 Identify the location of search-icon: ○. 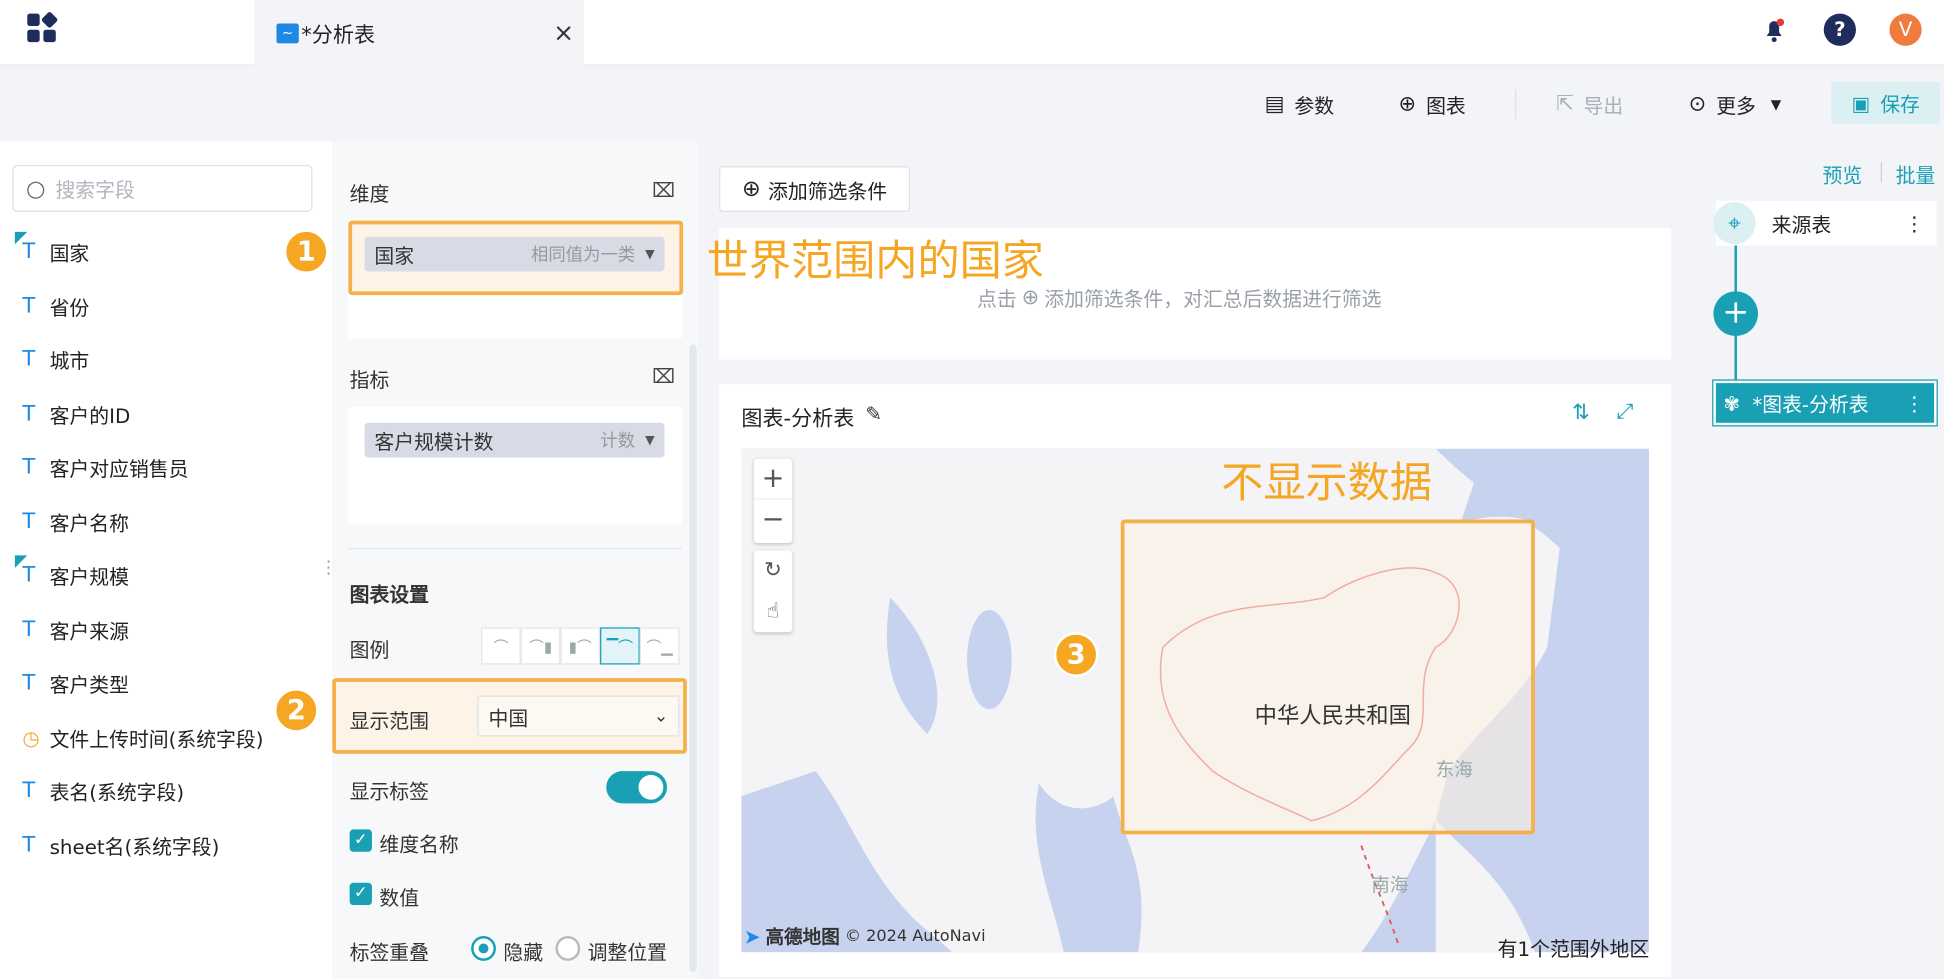
(36, 188).